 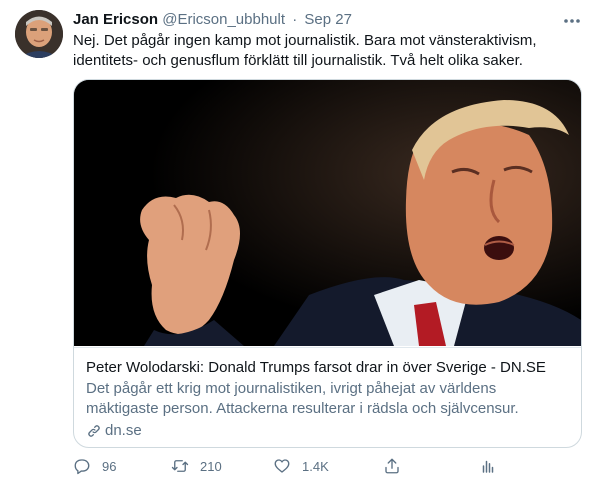 I want to click on analytics-icon, so click(x=488, y=466).